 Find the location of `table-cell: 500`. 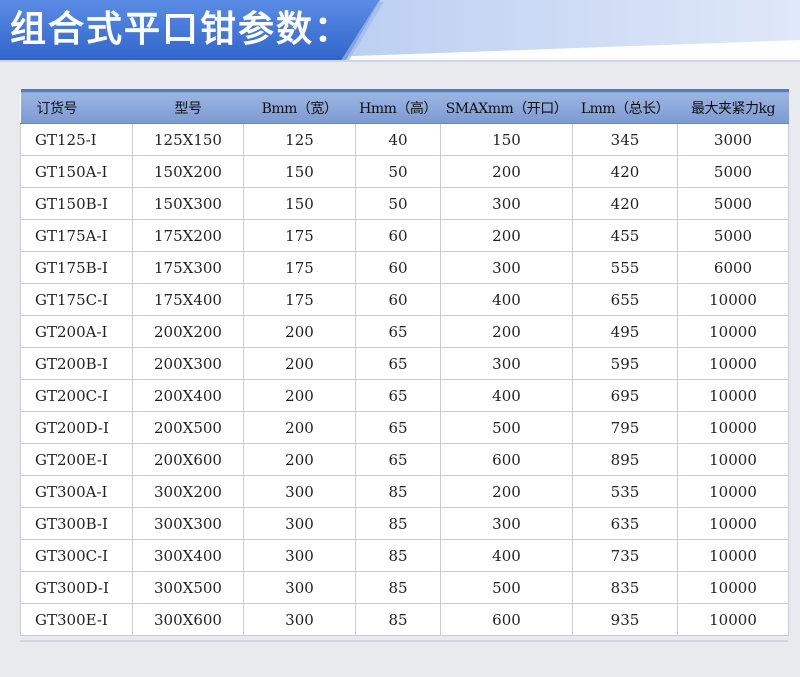

table-cell: 500 is located at coordinates (506, 587).